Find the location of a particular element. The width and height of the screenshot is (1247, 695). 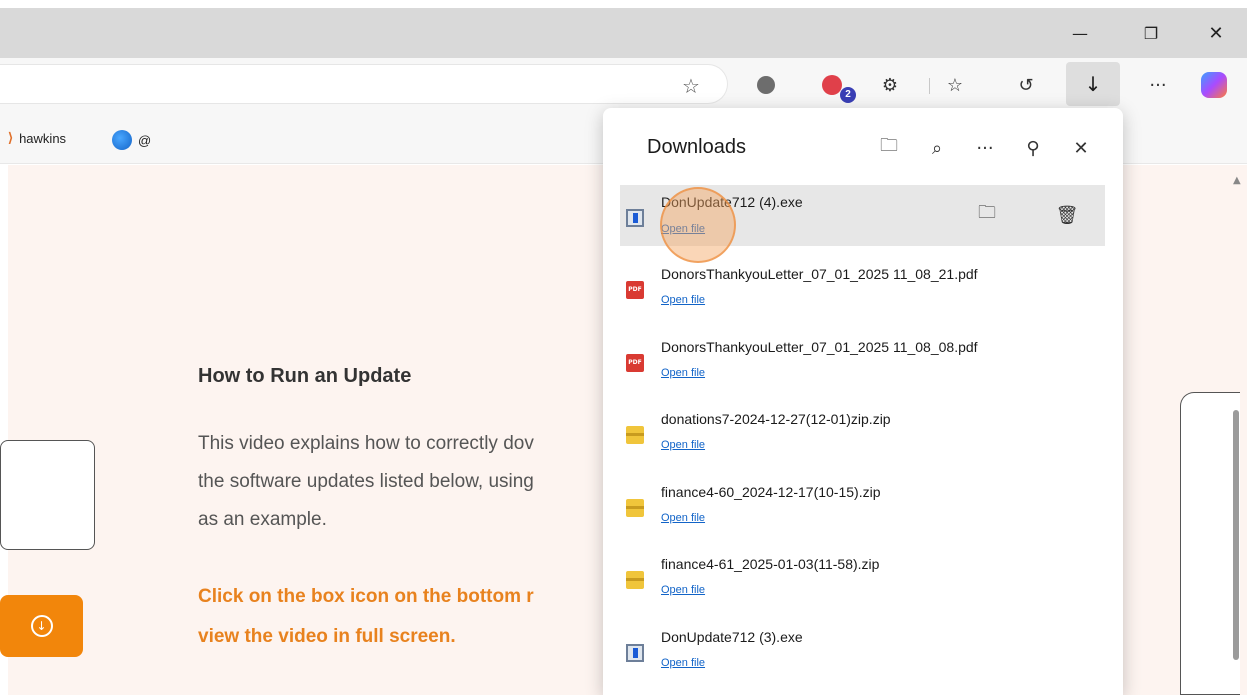

bookmark-at: @ is located at coordinates (131, 140).